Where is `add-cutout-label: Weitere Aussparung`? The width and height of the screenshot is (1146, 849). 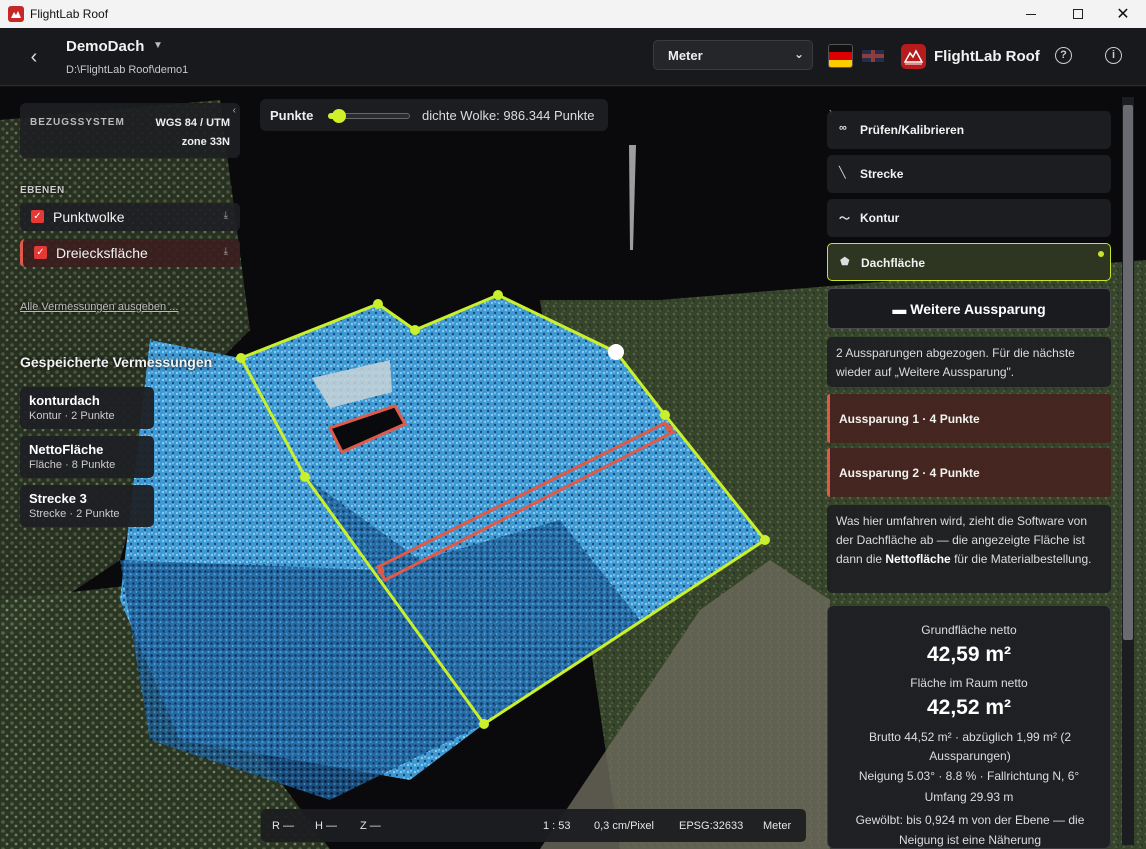 add-cutout-label: Weitere Aussparung is located at coordinates (978, 309).